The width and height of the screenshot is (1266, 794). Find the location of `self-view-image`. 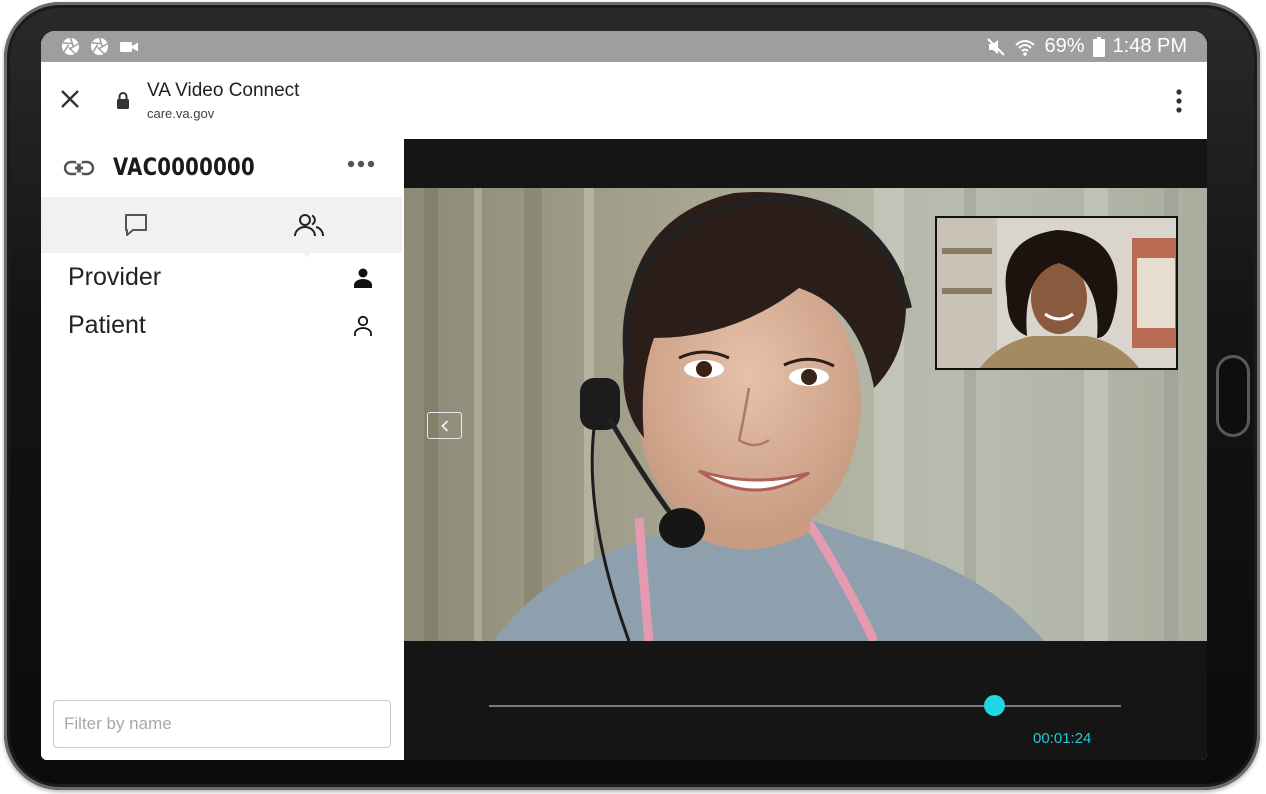

self-view-image is located at coordinates (1056, 293).